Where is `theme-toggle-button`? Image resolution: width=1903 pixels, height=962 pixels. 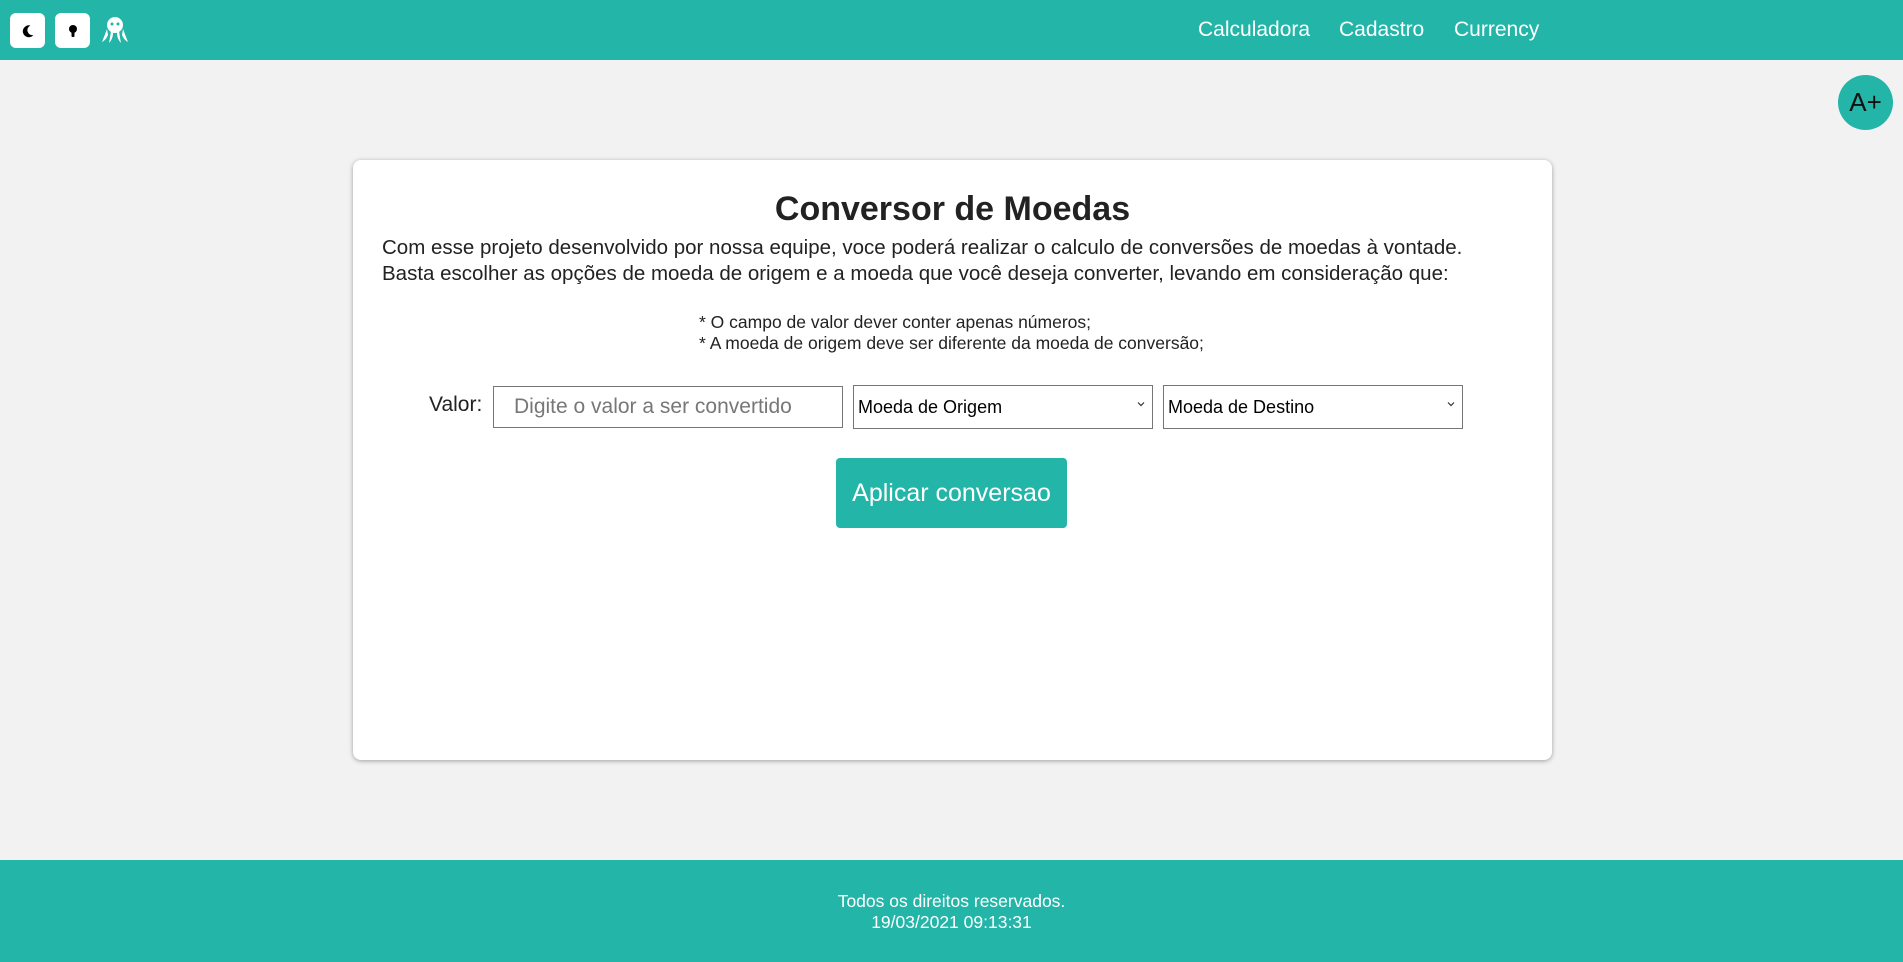
theme-toggle-button is located at coordinates (27, 30).